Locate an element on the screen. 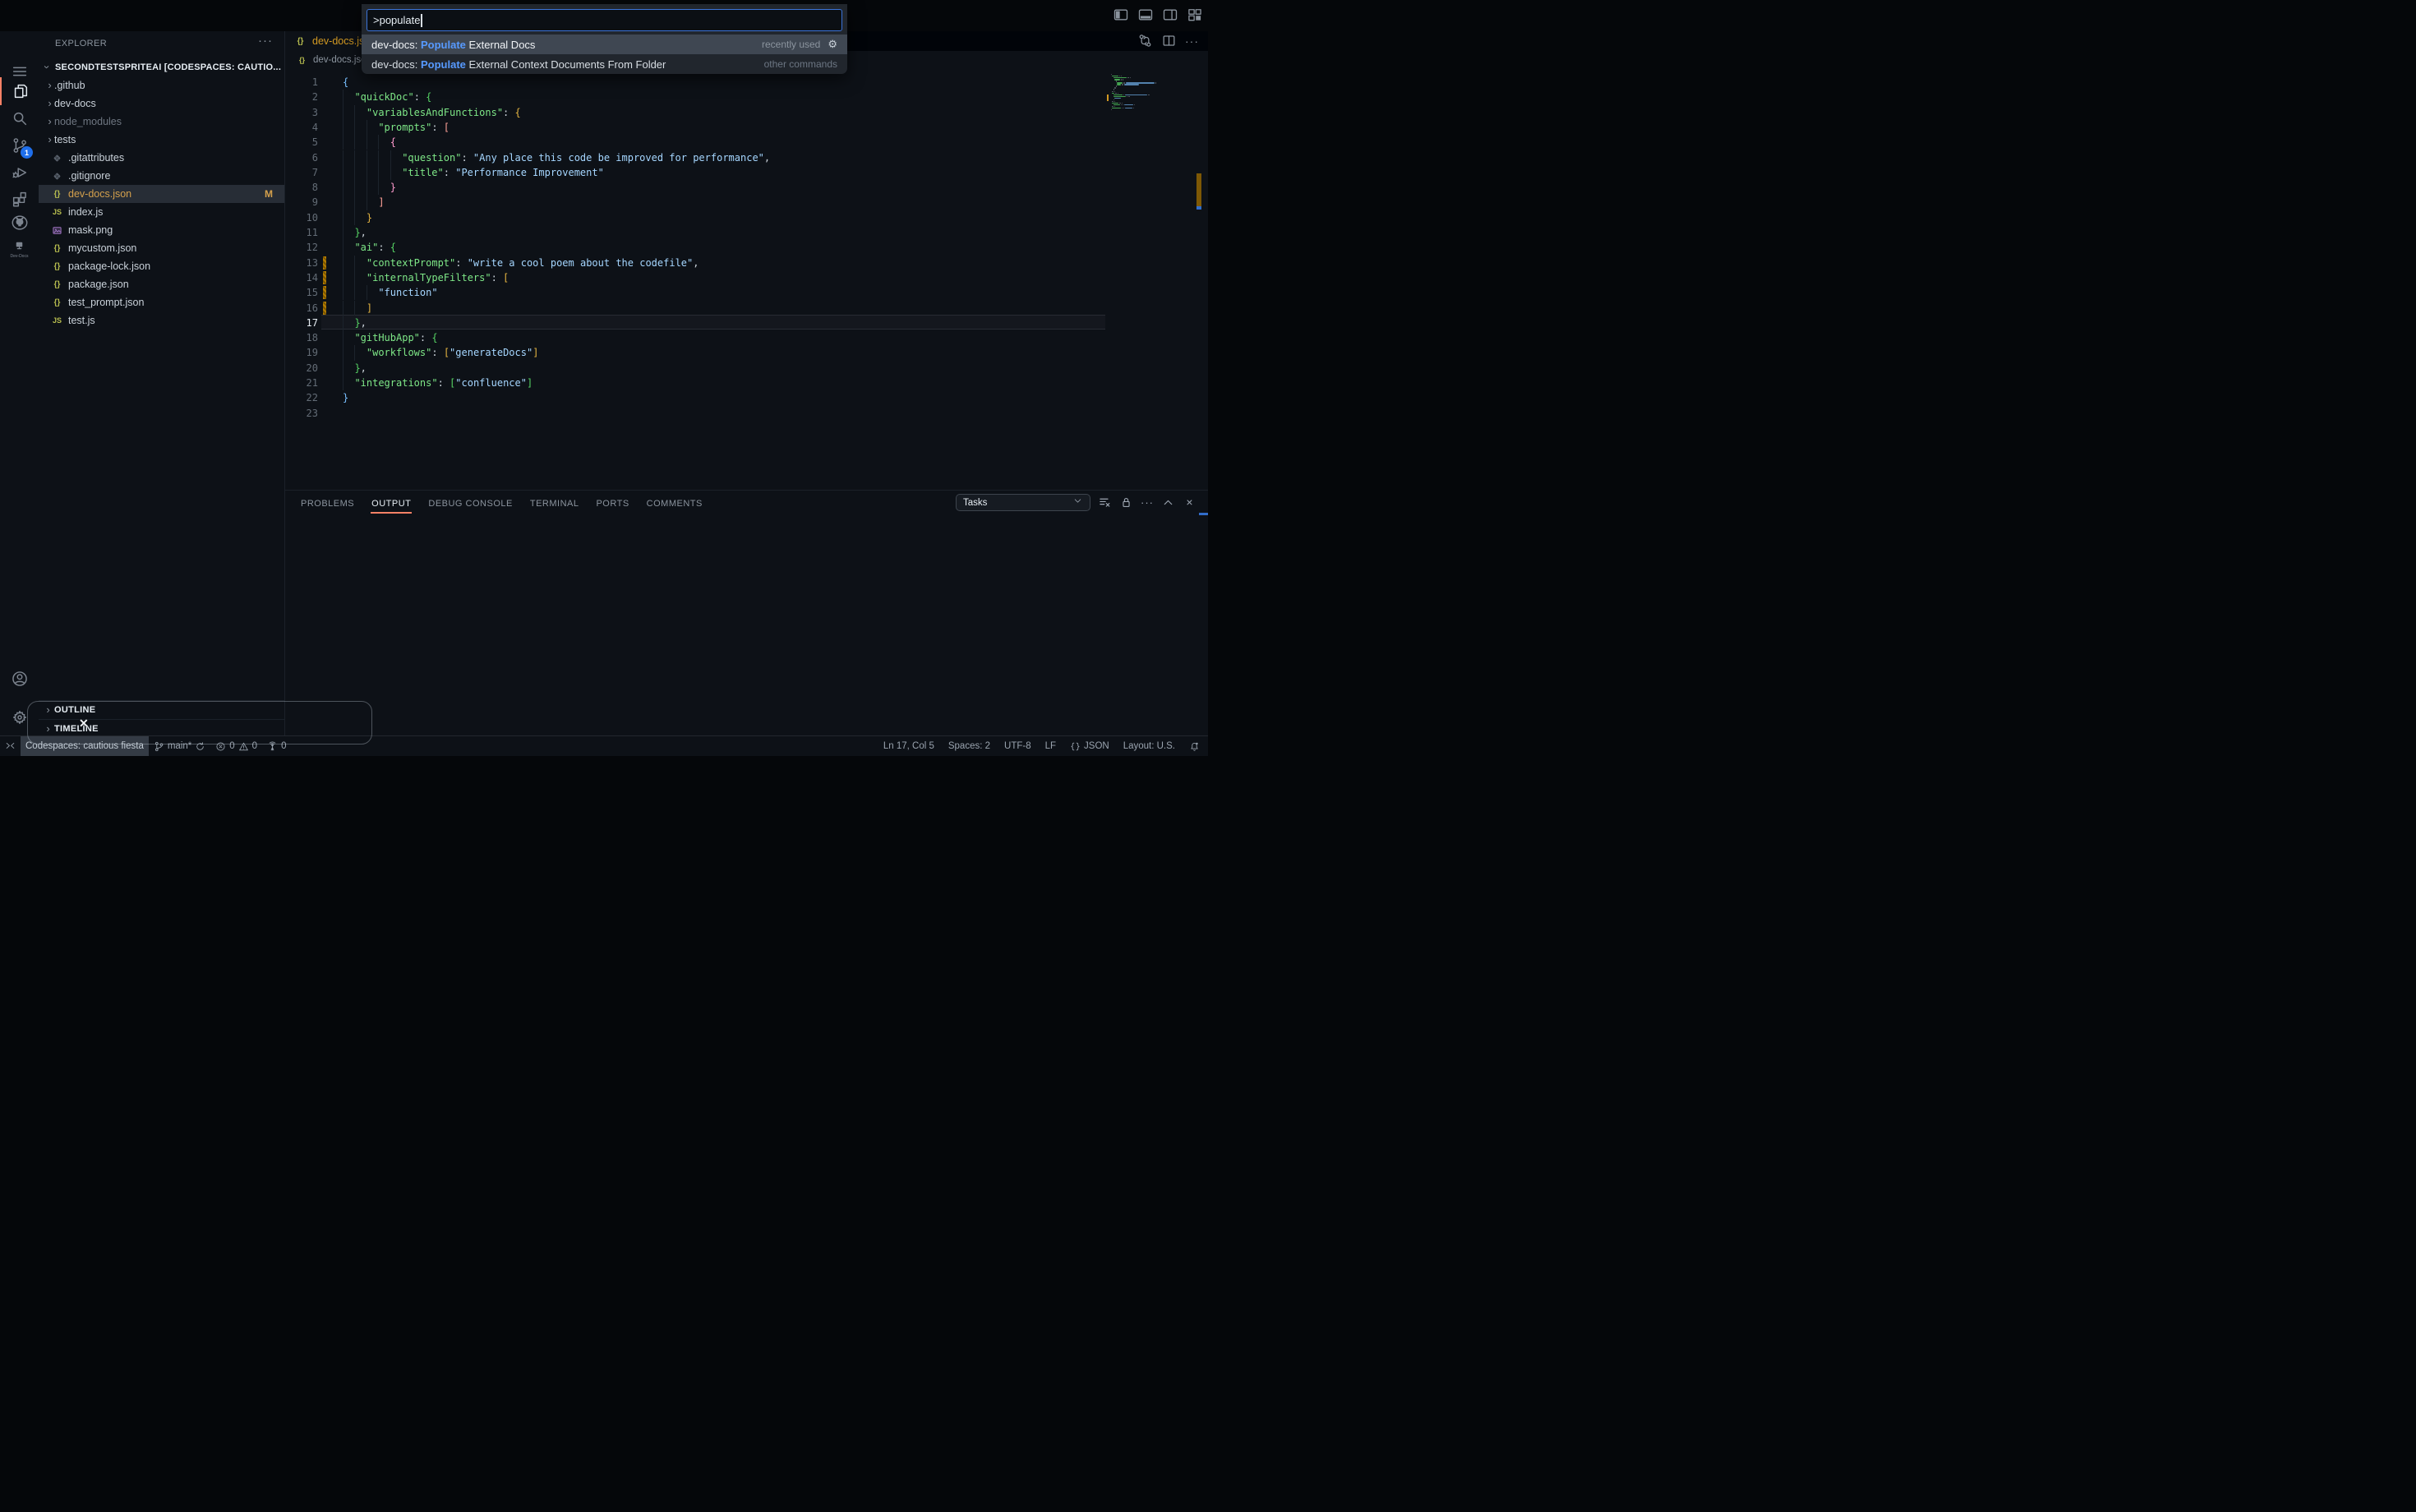 Image resolution: width=2416 pixels, height=1512 pixels. code-line: 11}, is located at coordinates (695, 233).